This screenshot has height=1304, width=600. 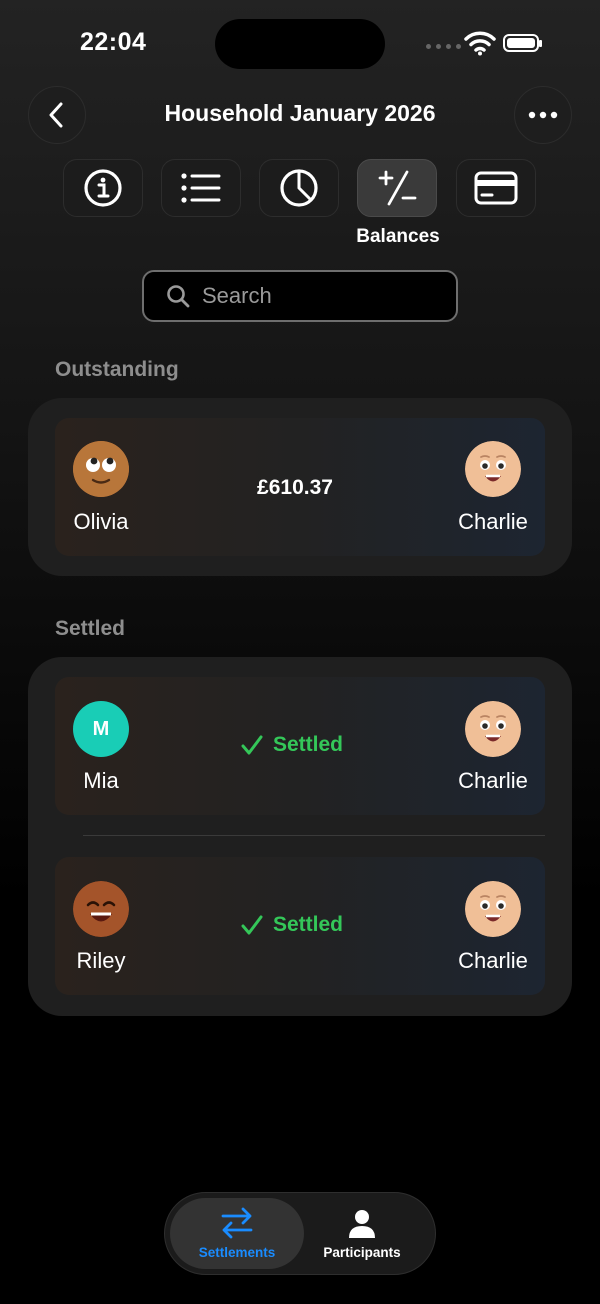 I want to click on tab-payments, so click(x=496, y=188).